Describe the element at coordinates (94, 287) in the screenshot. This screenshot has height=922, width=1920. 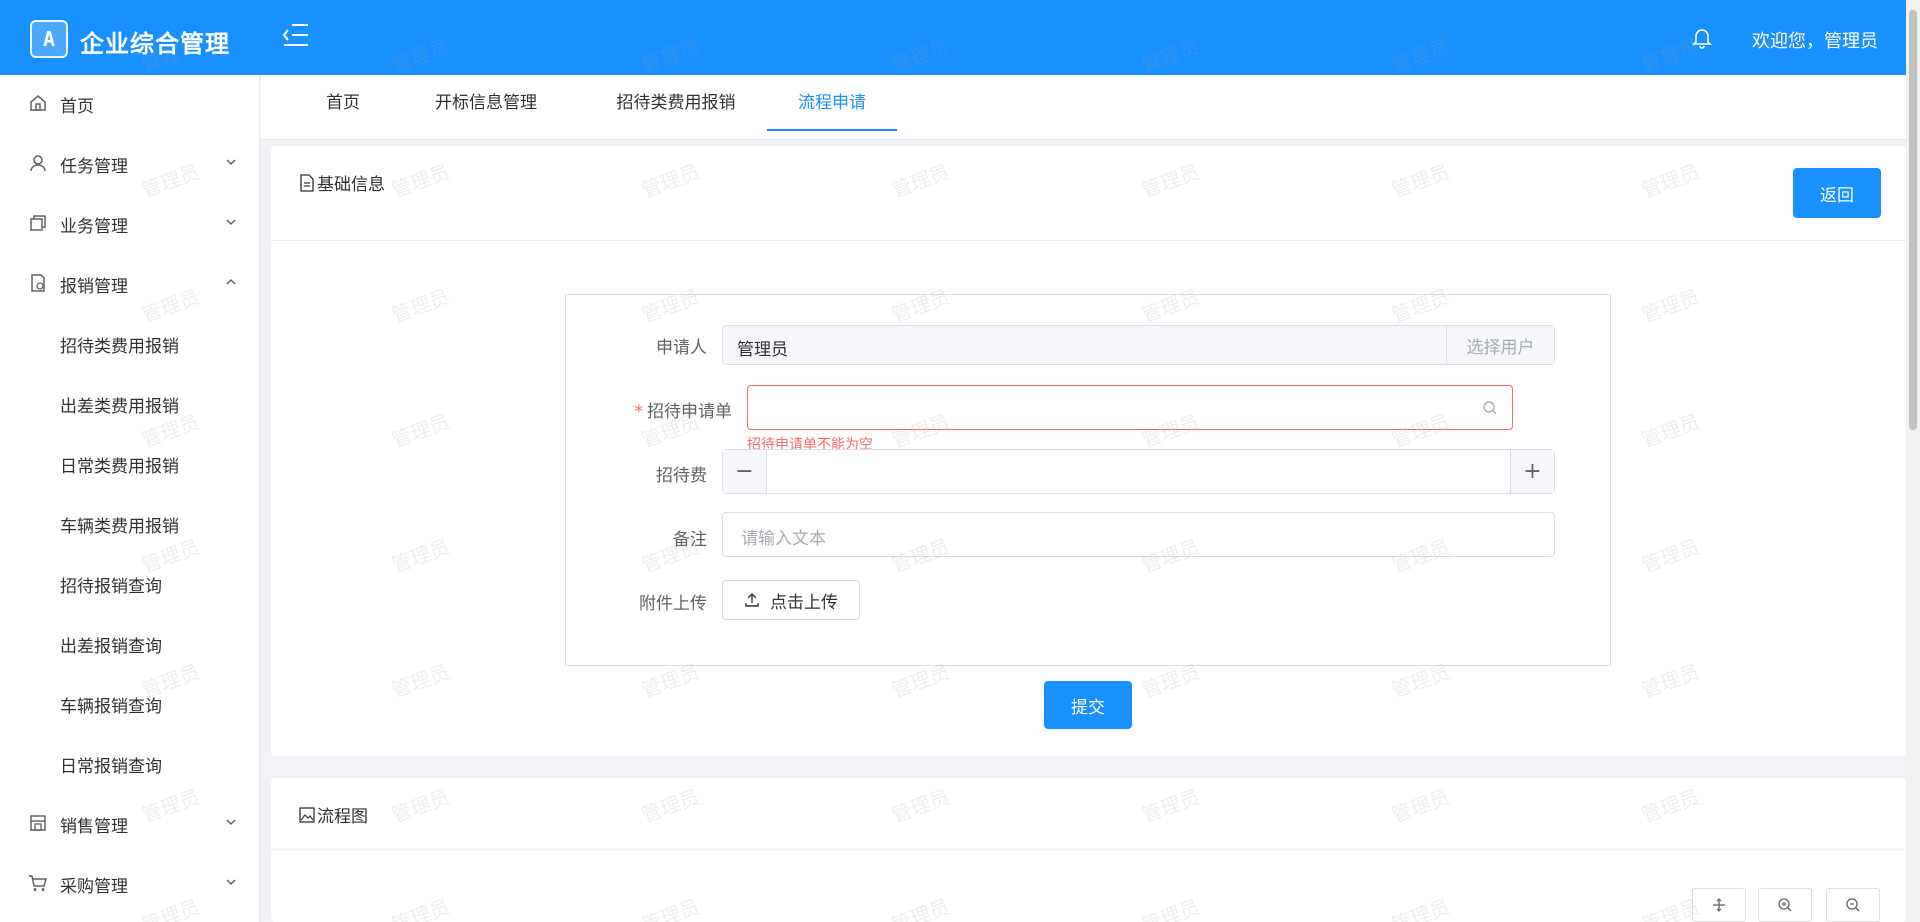
I see `sidebar-item-label: 报销管理` at that location.